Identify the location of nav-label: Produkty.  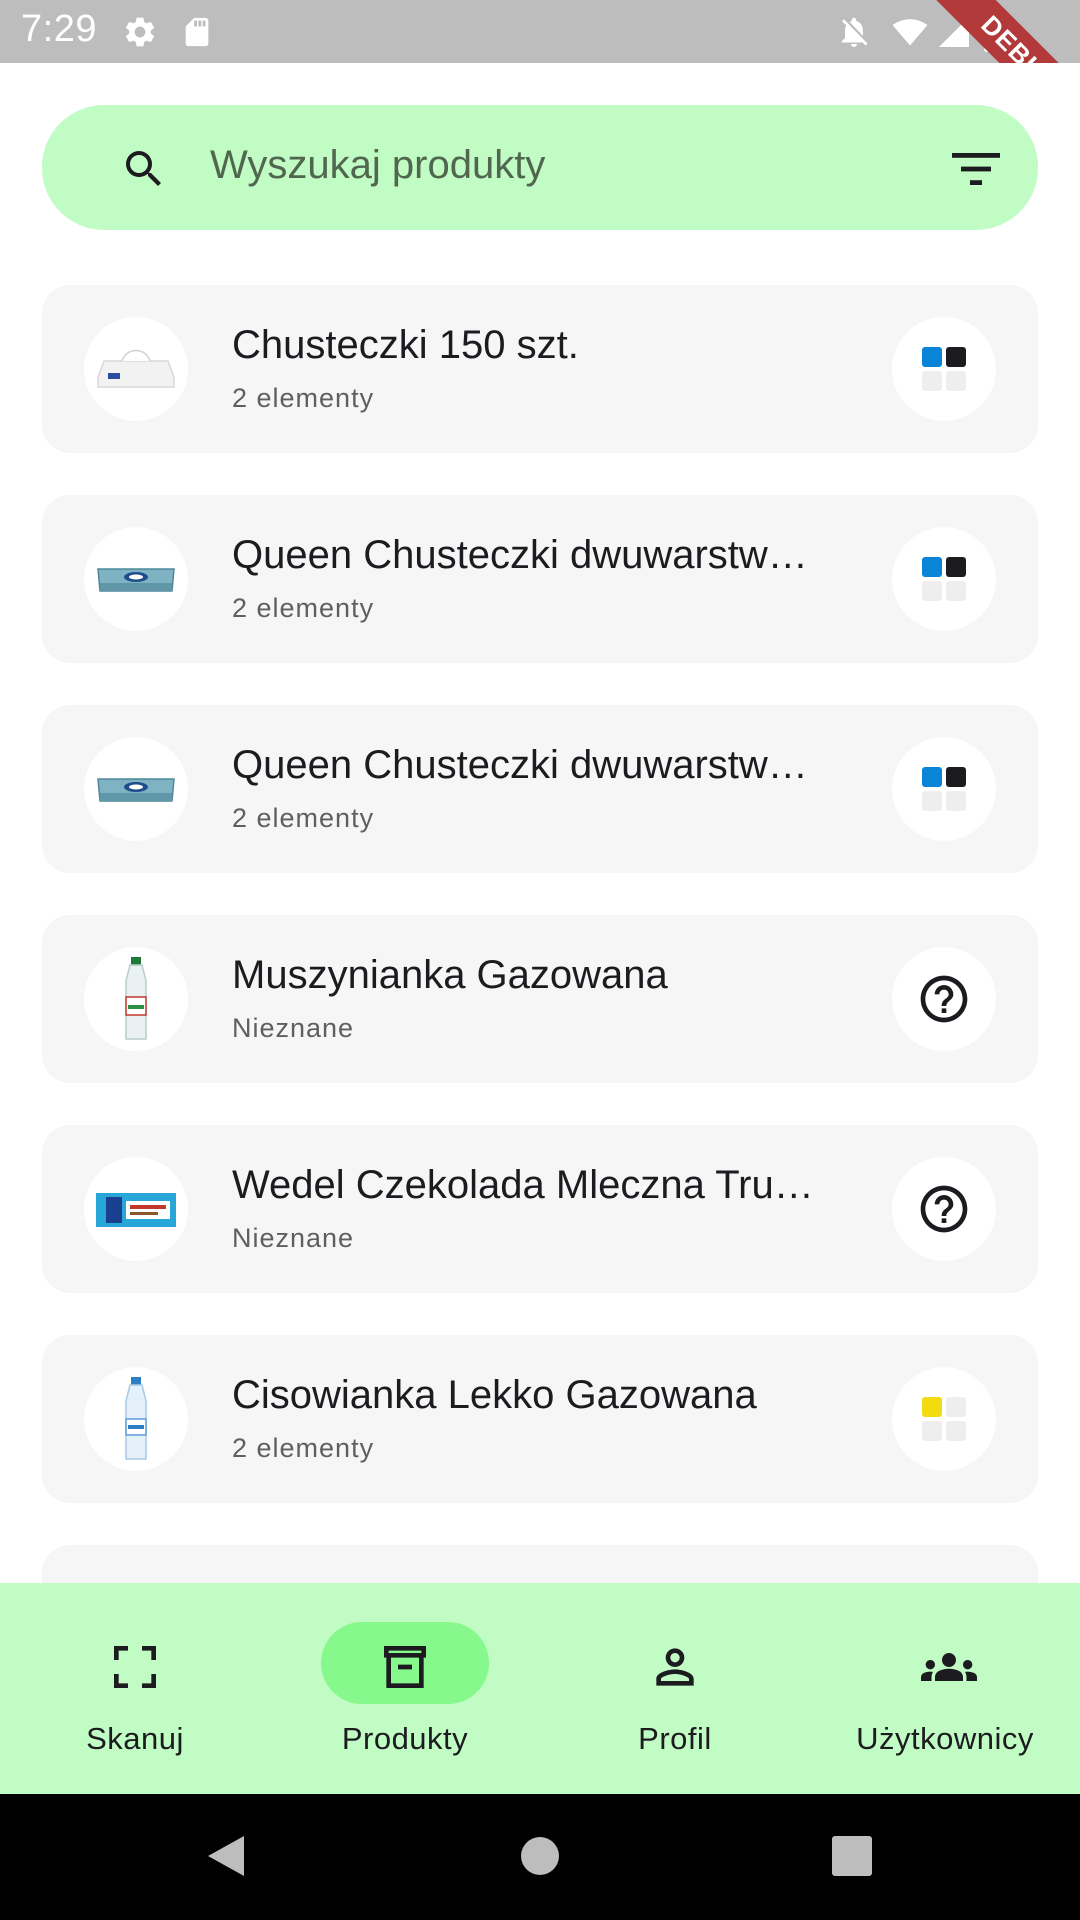
(405, 1738).